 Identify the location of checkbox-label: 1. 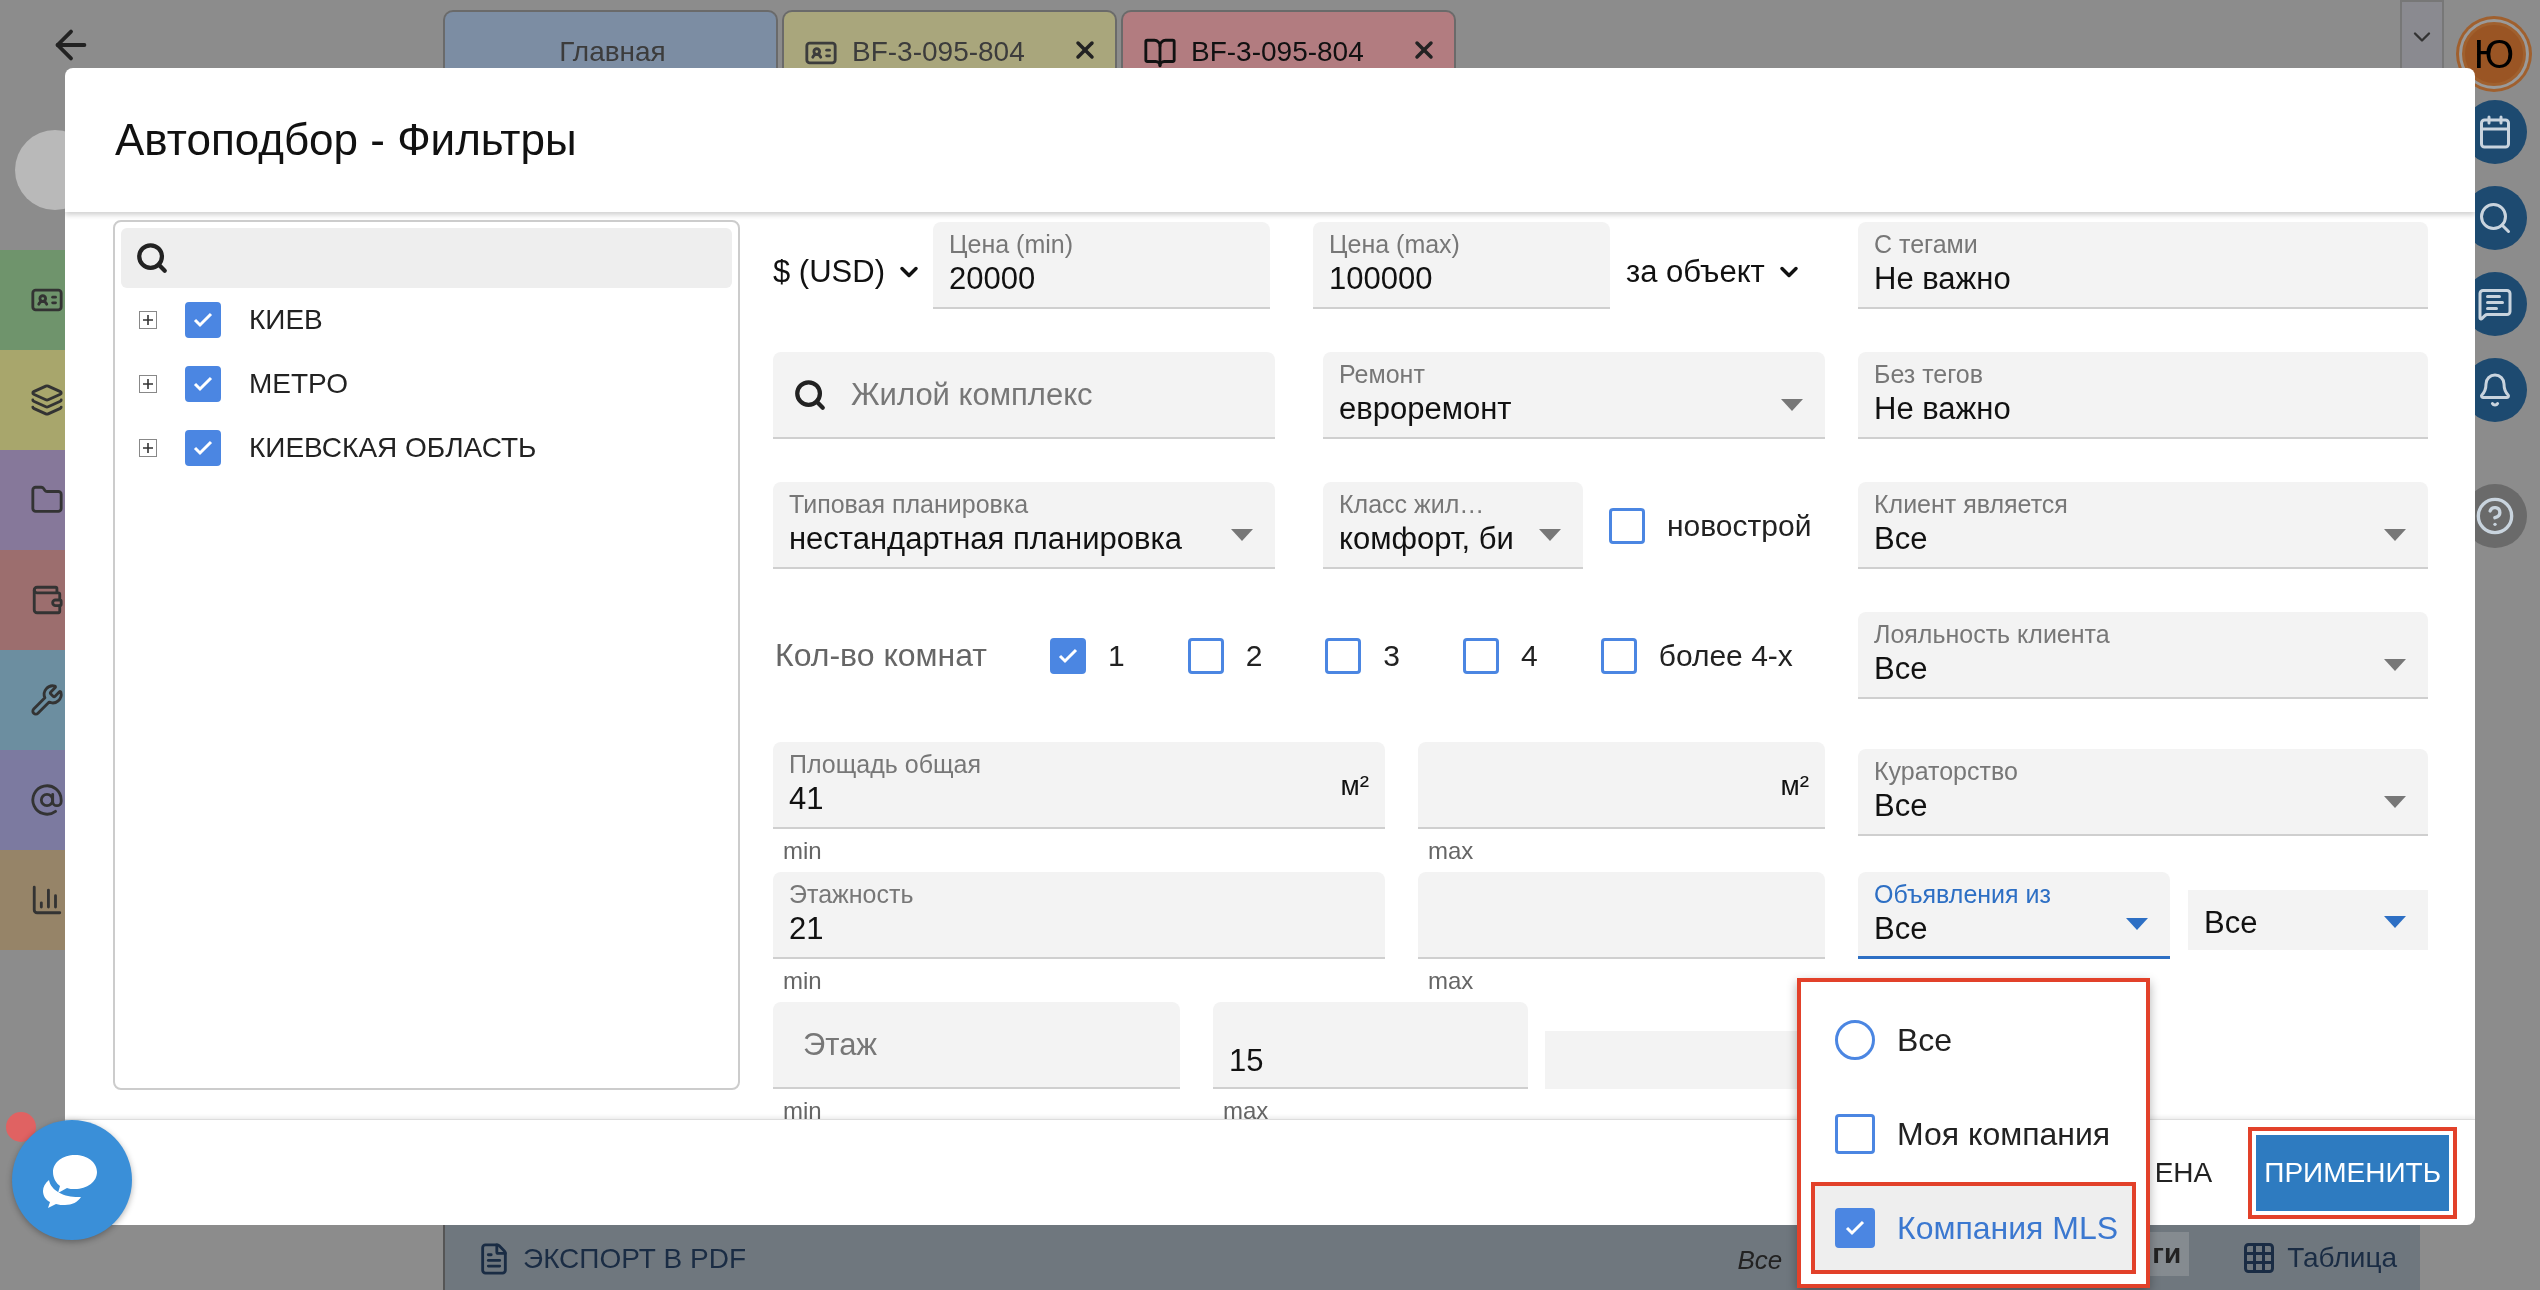
(1116, 655).